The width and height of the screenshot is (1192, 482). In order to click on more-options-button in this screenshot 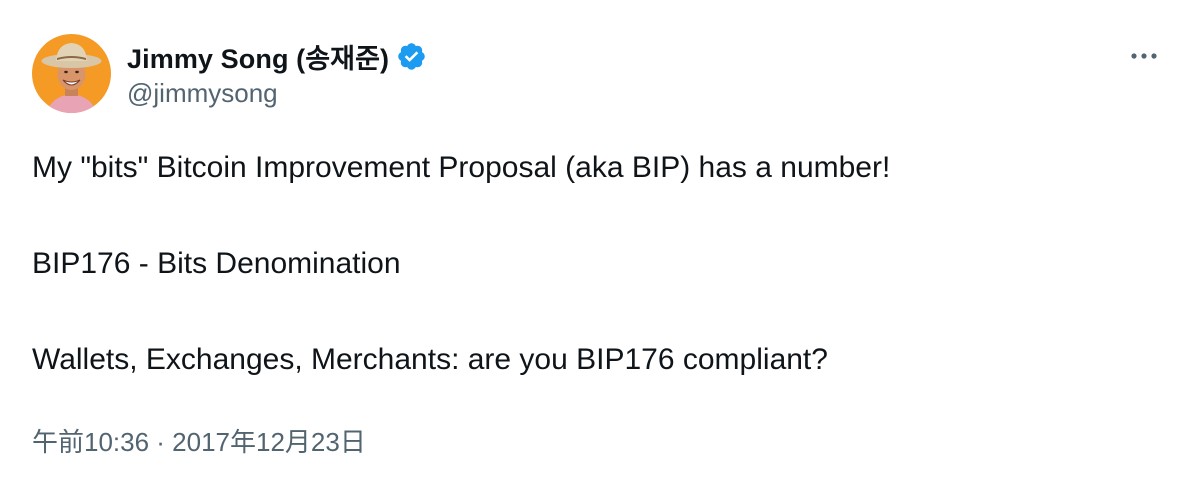, I will do `click(1144, 56)`.